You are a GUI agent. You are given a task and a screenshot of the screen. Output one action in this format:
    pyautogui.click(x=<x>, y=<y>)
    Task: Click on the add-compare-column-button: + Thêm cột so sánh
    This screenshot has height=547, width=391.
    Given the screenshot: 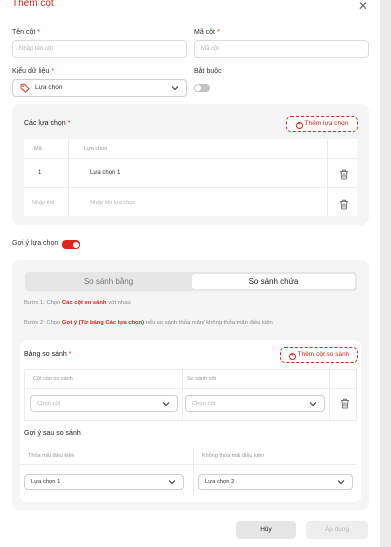 What is the action you would take?
    pyautogui.click(x=319, y=355)
    